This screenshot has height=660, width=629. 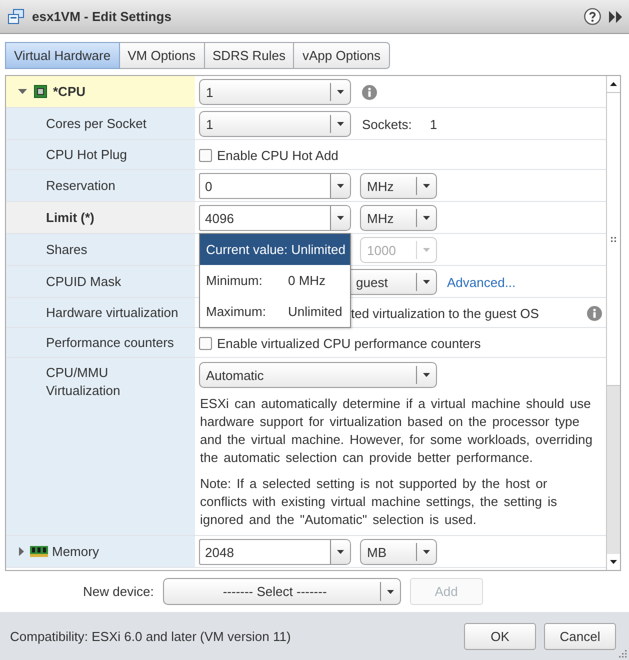 What do you see at coordinates (349, 343) in the screenshot?
I see `checkbox-label: Enable virtualized CPU performance counters` at bounding box center [349, 343].